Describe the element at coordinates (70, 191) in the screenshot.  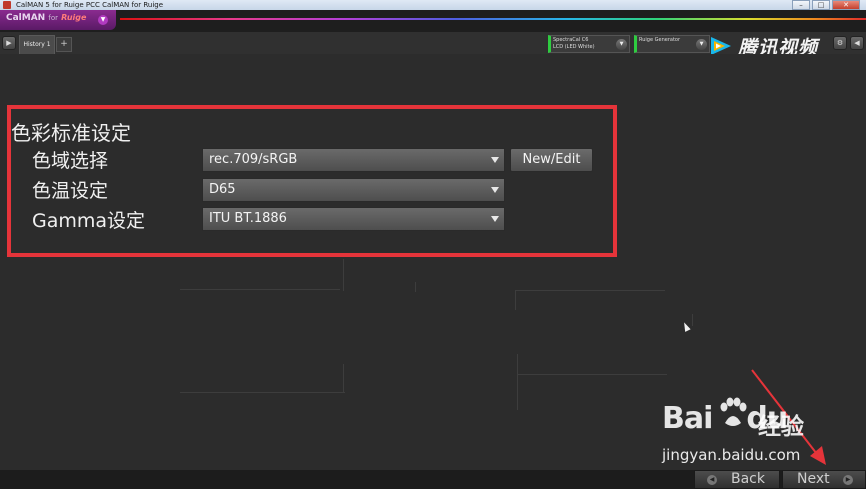
I see `white-point-label: 色温设定` at that location.